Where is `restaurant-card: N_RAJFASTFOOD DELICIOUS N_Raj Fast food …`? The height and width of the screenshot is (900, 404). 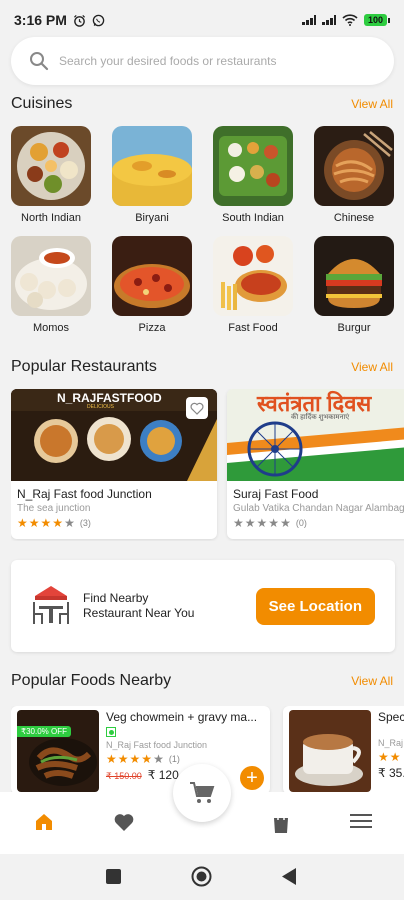
restaurant-card: N_RAJFASTFOOD DELICIOUS N_Raj Fast food … is located at coordinates (114, 464).